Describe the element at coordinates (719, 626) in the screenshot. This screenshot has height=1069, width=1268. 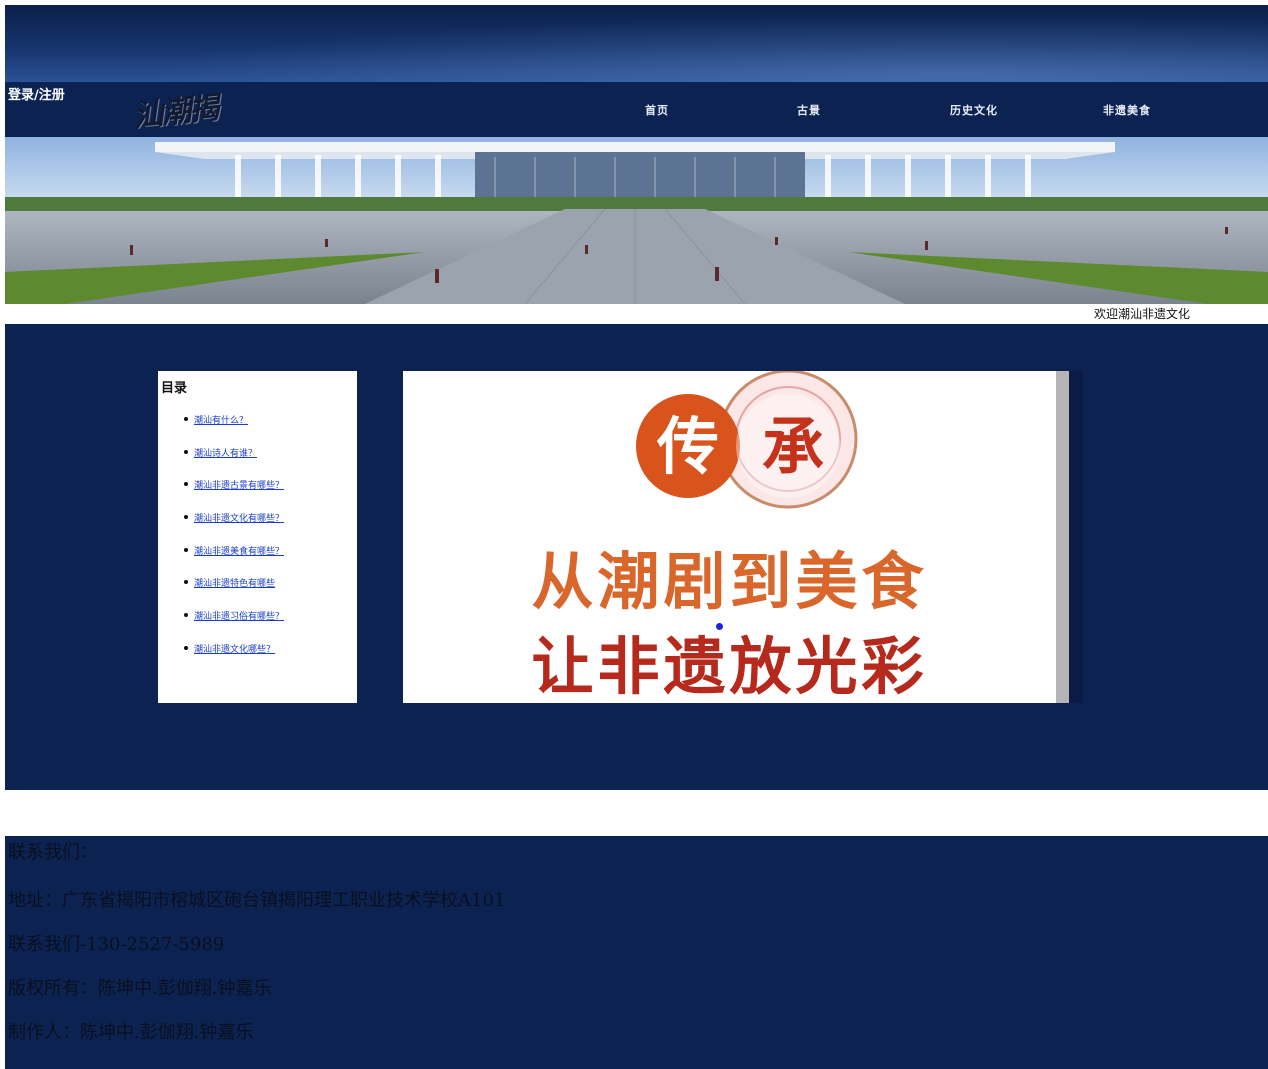
I see `cursor-dot` at that location.